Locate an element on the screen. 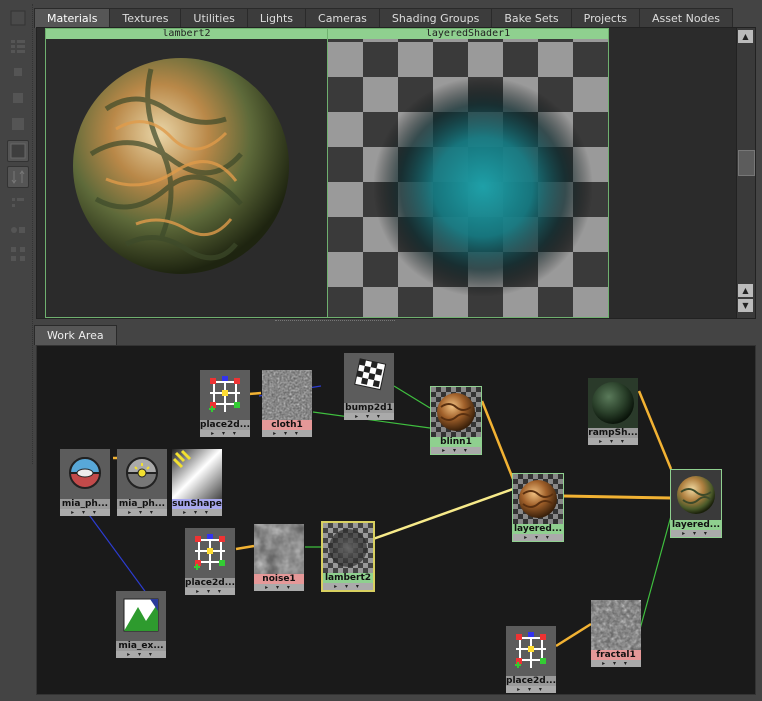 Image resolution: width=762 pixels, height=701 pixels. sort-icon is located at coordinates (18, 177).